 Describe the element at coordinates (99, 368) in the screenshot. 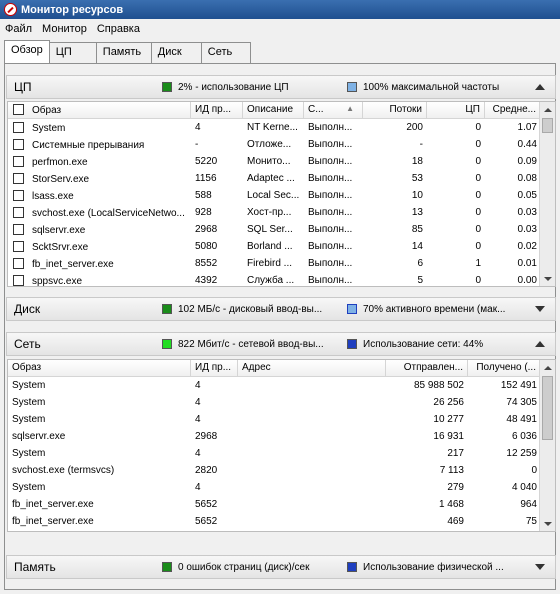

I see `net-col-image: Образ` at that location.